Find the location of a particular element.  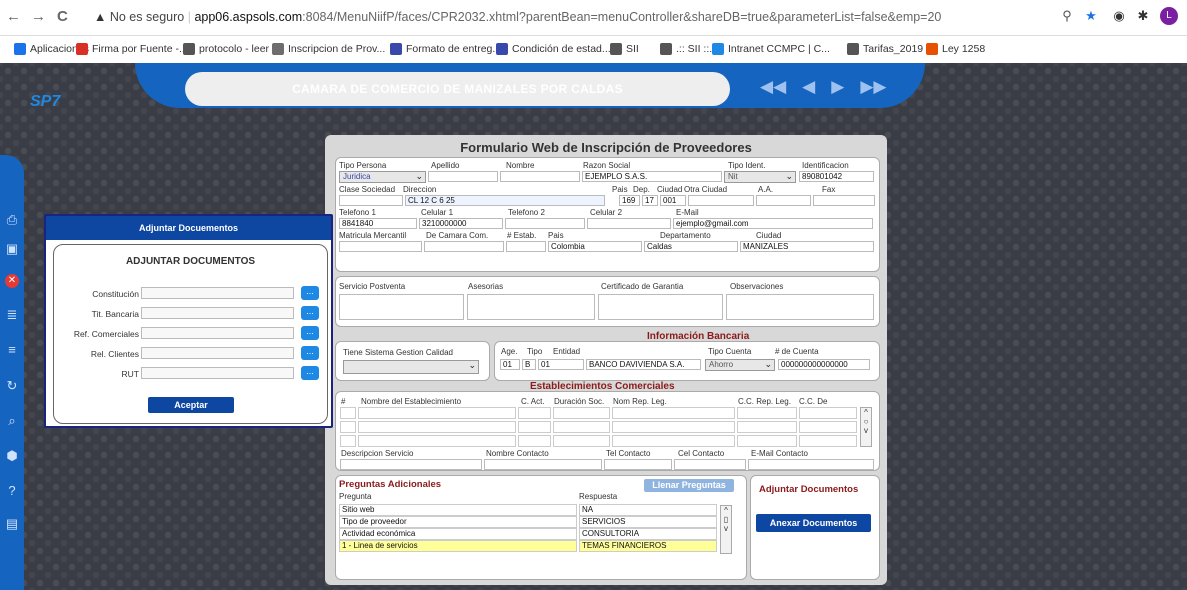

reload-button: C is located at coordinates (62, 17).